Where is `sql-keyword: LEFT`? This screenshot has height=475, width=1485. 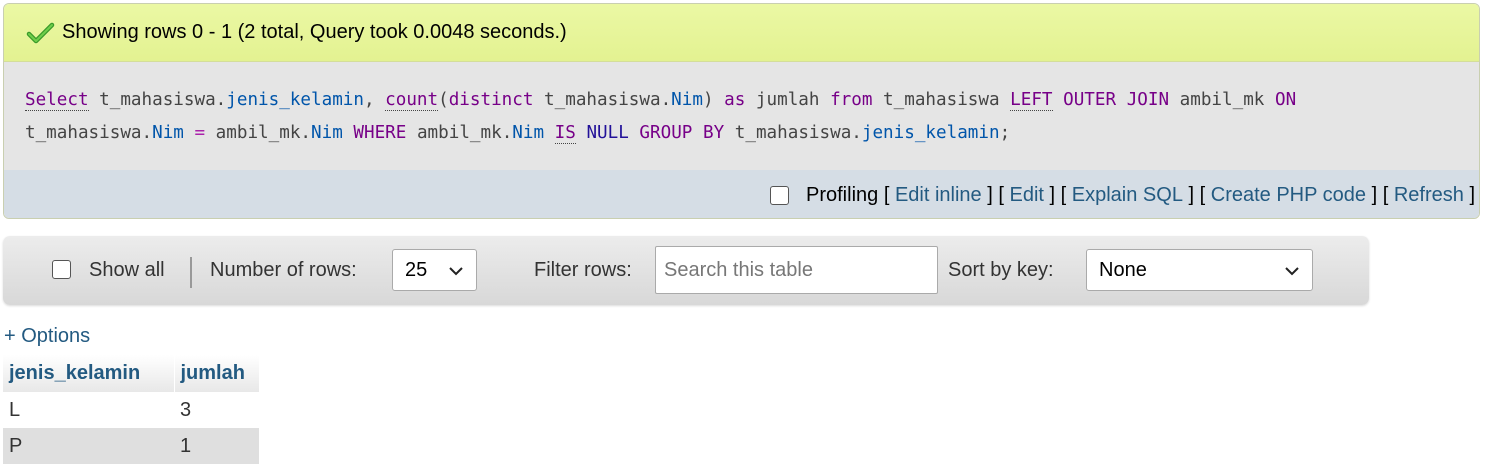
sql-keyword: LEFT is located at coordinates (1031, 100).